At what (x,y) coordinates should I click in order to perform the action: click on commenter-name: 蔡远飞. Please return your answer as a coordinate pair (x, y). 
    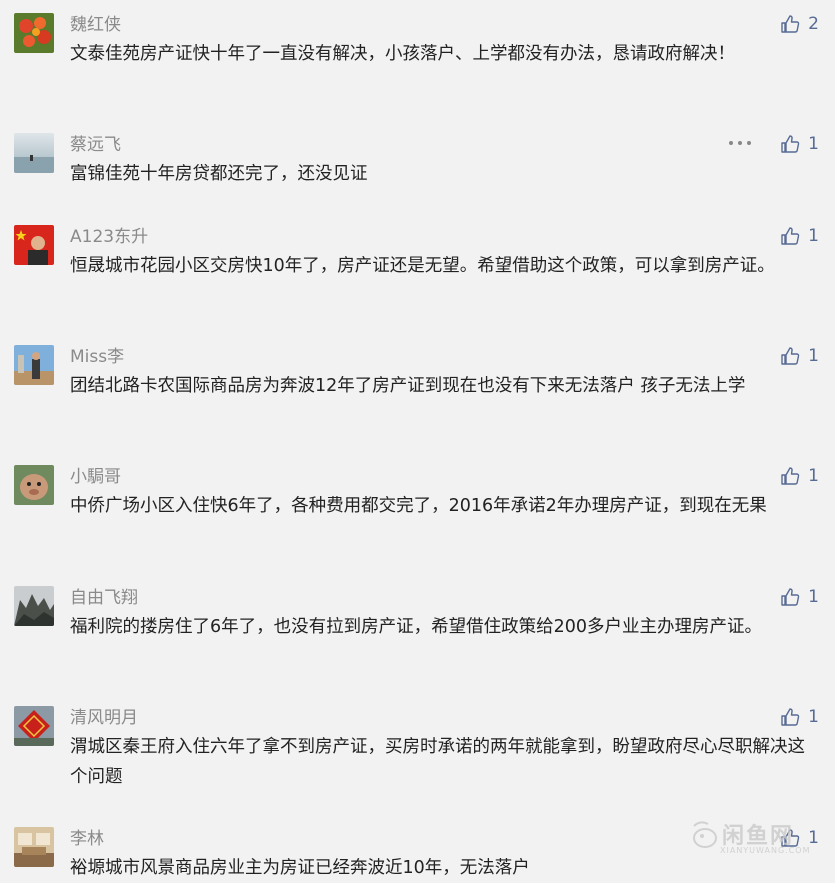
    Looking at the image, I should click on (95, 145).